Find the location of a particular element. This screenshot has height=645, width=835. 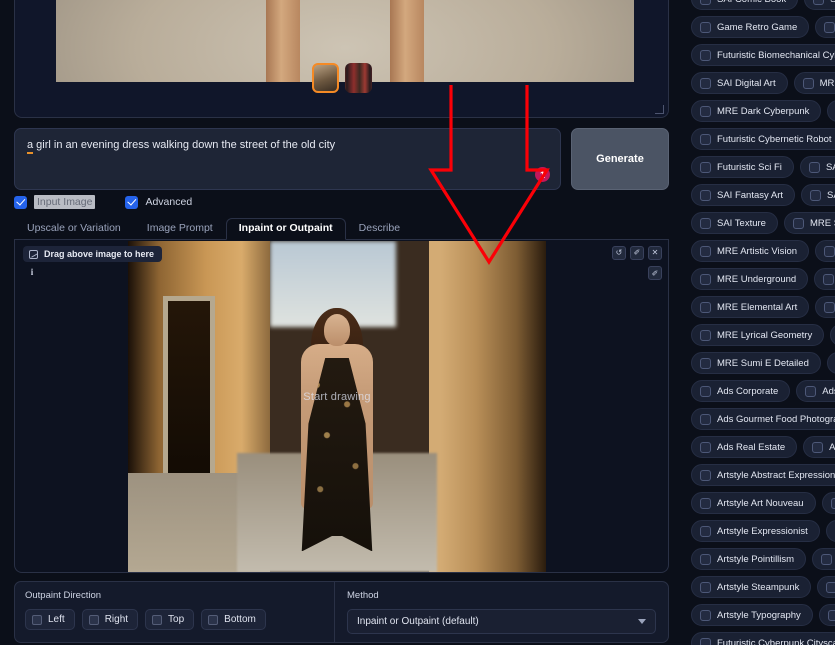

outpaint-left-button: Left is located at coordinates (50, 619).